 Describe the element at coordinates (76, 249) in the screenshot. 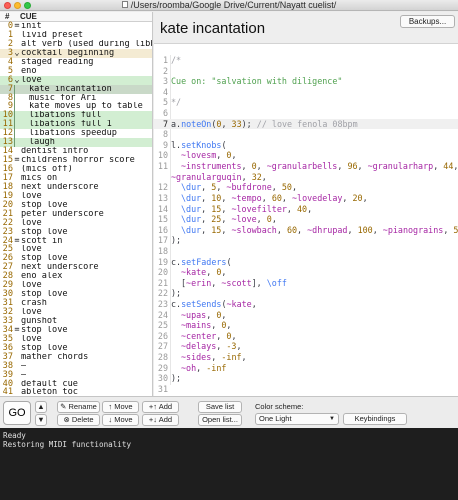

I see `cue-row: 25 love` at that location.